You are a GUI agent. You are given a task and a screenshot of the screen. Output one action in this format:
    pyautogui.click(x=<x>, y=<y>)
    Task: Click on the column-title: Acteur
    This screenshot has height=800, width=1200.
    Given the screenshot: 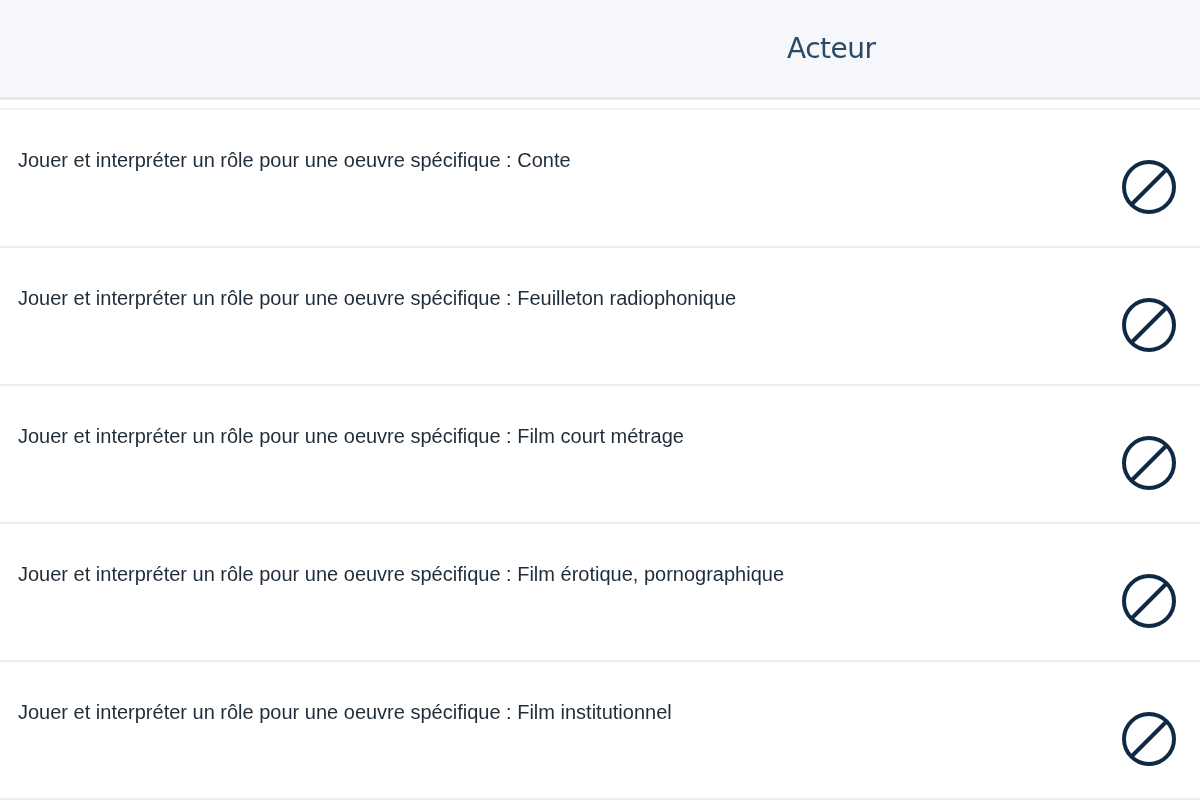 What is the action you would take?
    pyautogui.click(x=831, y=48)
    